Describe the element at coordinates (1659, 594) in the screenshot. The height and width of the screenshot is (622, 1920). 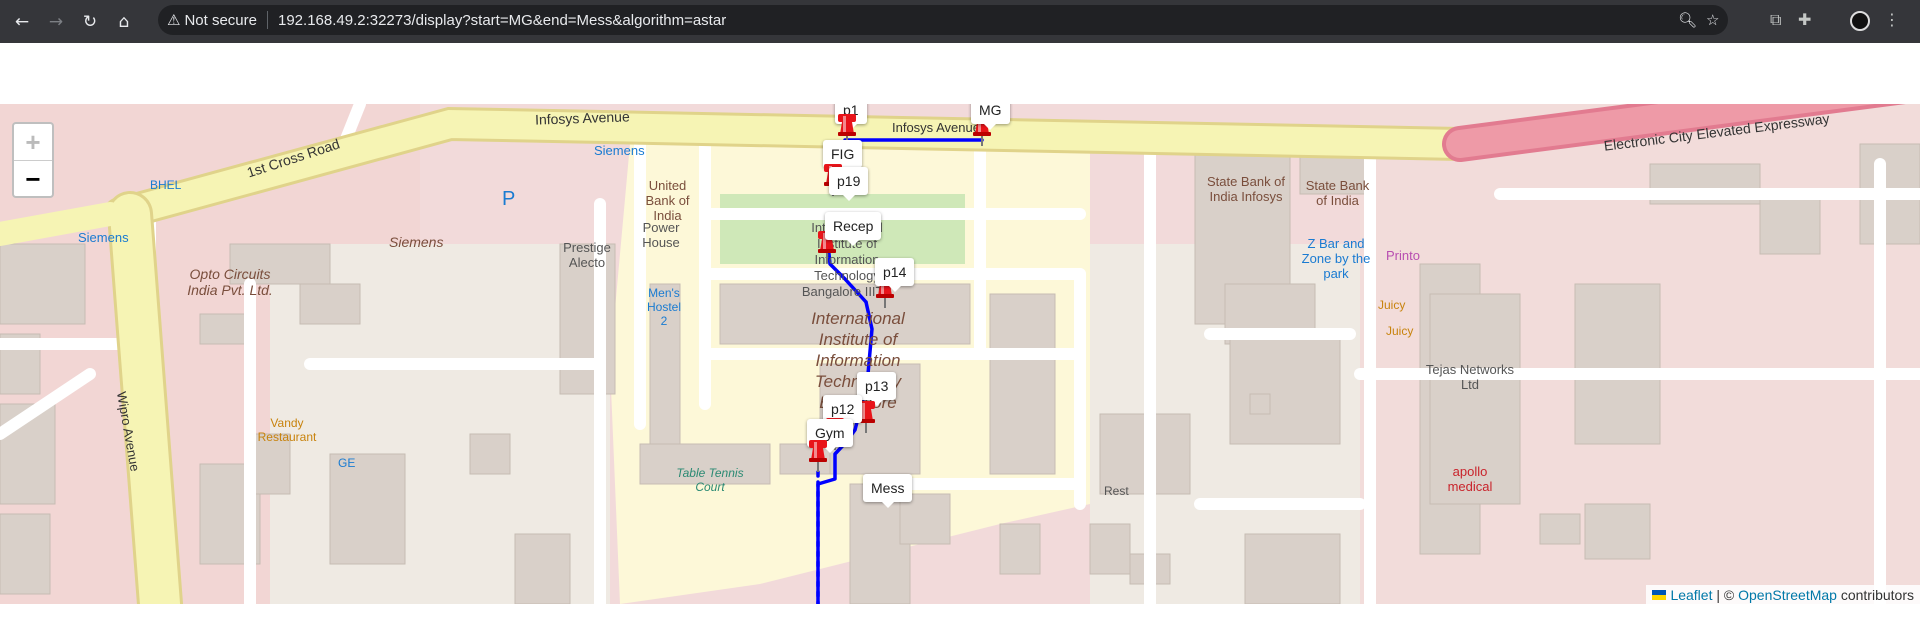
I see `ukraine-flag-icon` at that location.